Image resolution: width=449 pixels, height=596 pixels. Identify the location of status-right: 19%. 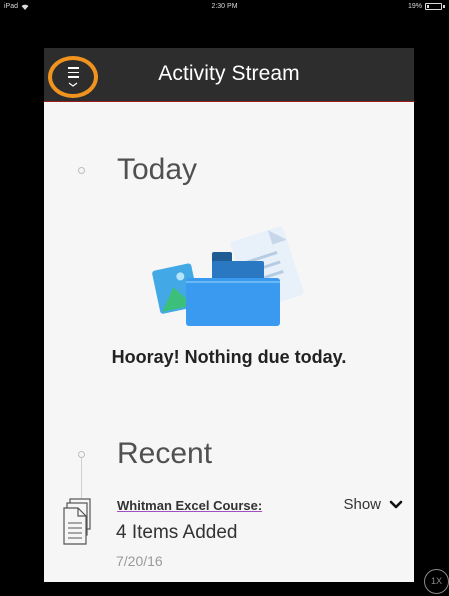
(426, 6).